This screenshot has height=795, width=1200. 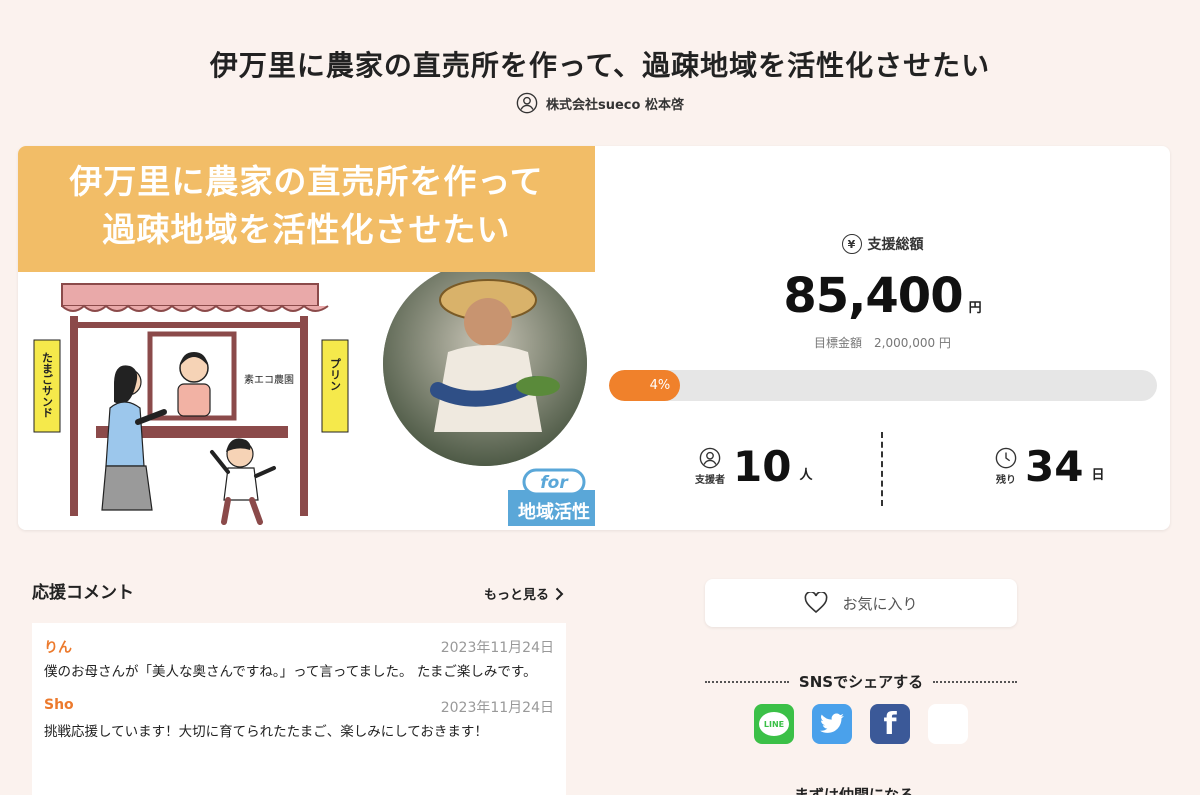 What do you see at coordinates (880, 603) in the screenshot?
I see `favorite-label: お気に入り` at bounding box center [880, 603].